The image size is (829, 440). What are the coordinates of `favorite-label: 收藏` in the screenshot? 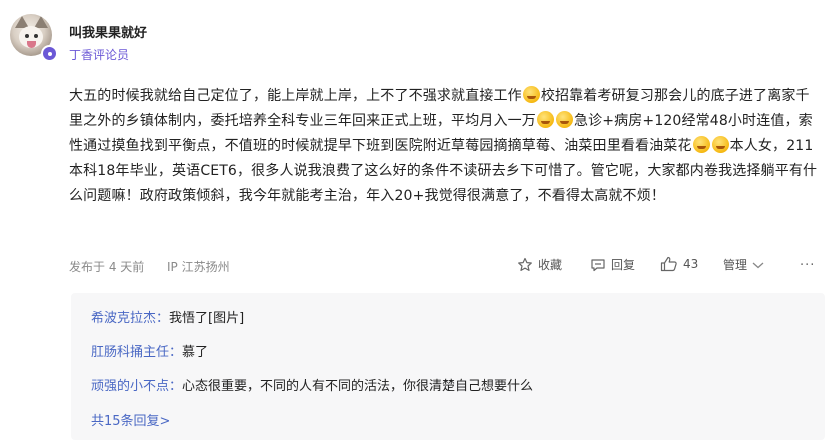 It's located at (550, 265).